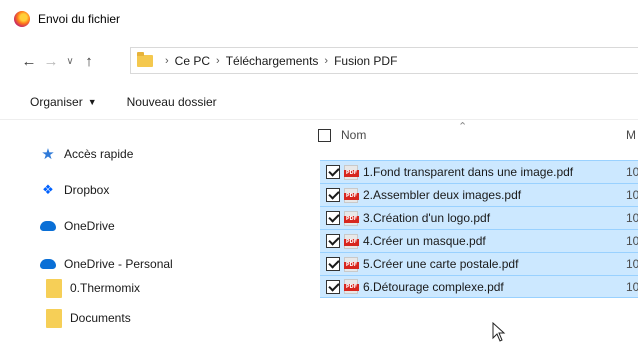 The height and width of the screenshot is (345, 638). What do you see at coordinates (442, 195) in the screenshot?
I see `file-name: 2.Assembler deux images.pdf` at bounding box center [442, 195].